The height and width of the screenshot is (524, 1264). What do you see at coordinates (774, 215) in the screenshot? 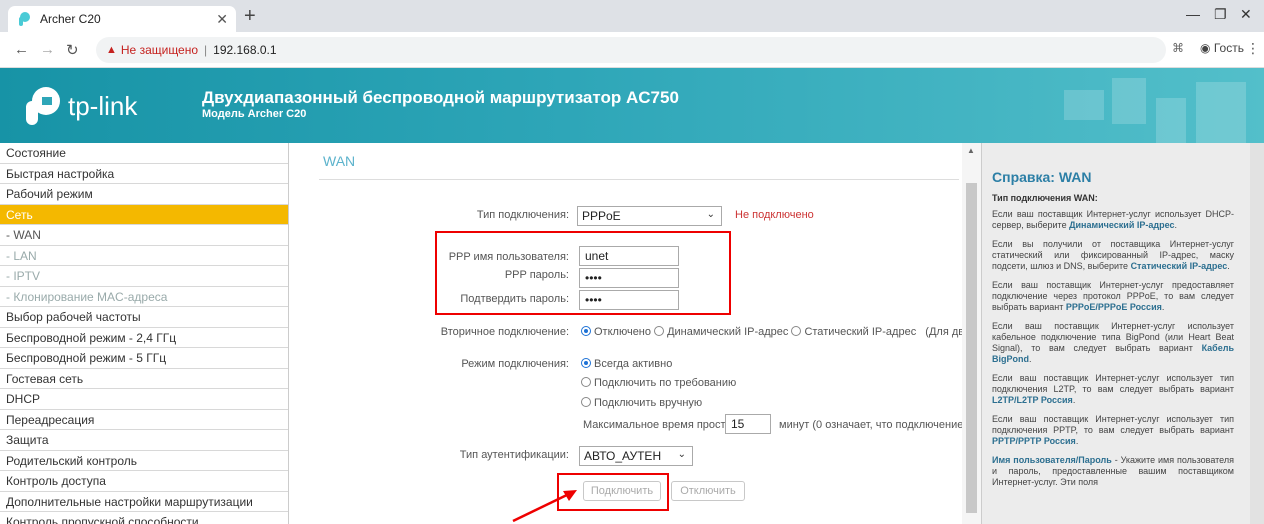
I see `connection-status: Не подключено` at bounding box center [774, 215].